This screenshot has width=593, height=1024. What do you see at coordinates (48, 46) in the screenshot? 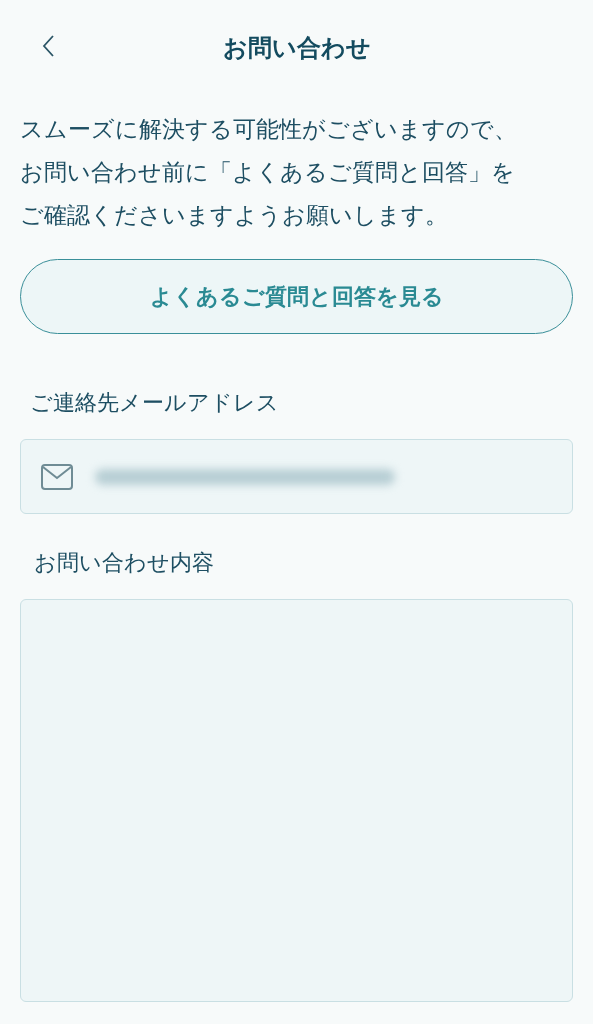
I see `back-icon` at bounding box center [48, 46].